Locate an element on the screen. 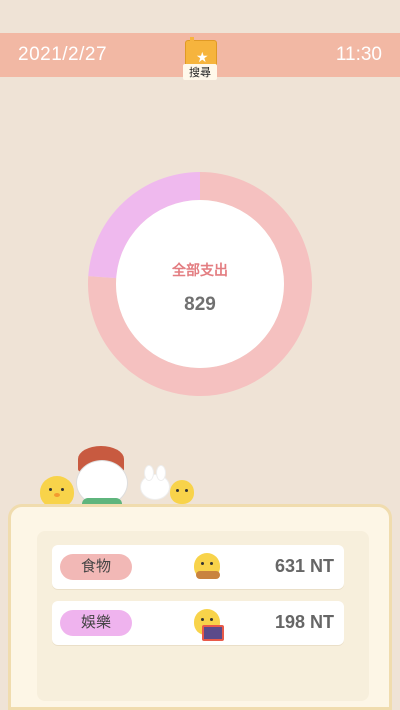 The width and height of the screenshot is (400, 710). category-amount-food: 631 NT is located at coordinates (304, 566).